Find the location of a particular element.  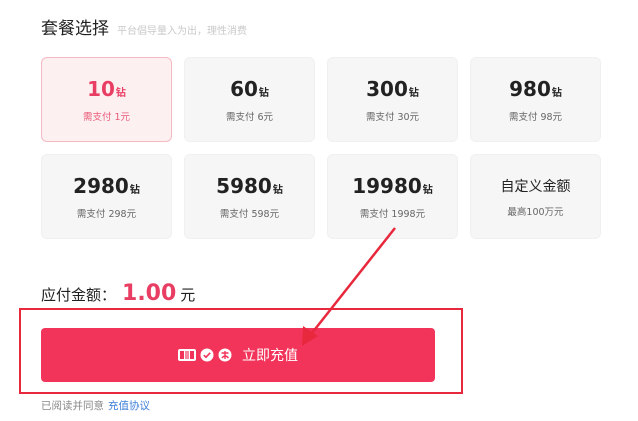

agreement-text: 已阅读并同意 is located at coordinates (72, 406).